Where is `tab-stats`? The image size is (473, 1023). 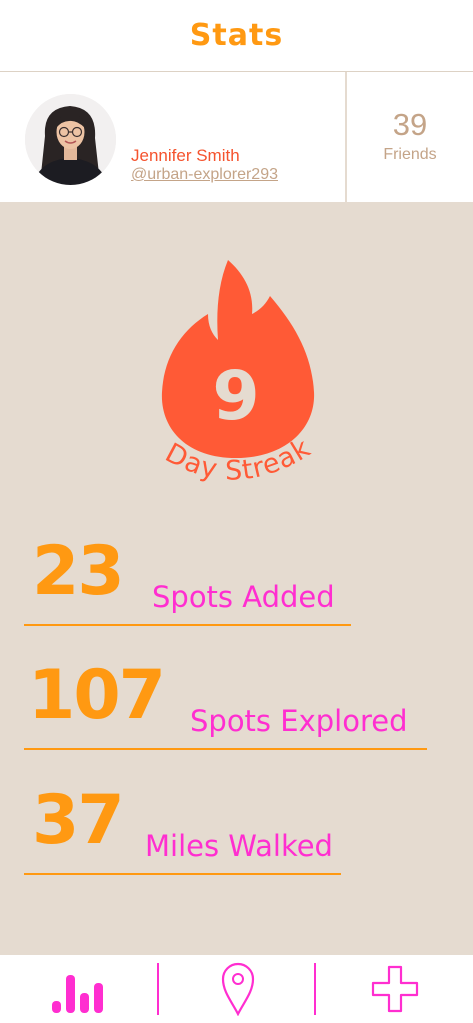 tab-stats is located at coordinates (78, 989).